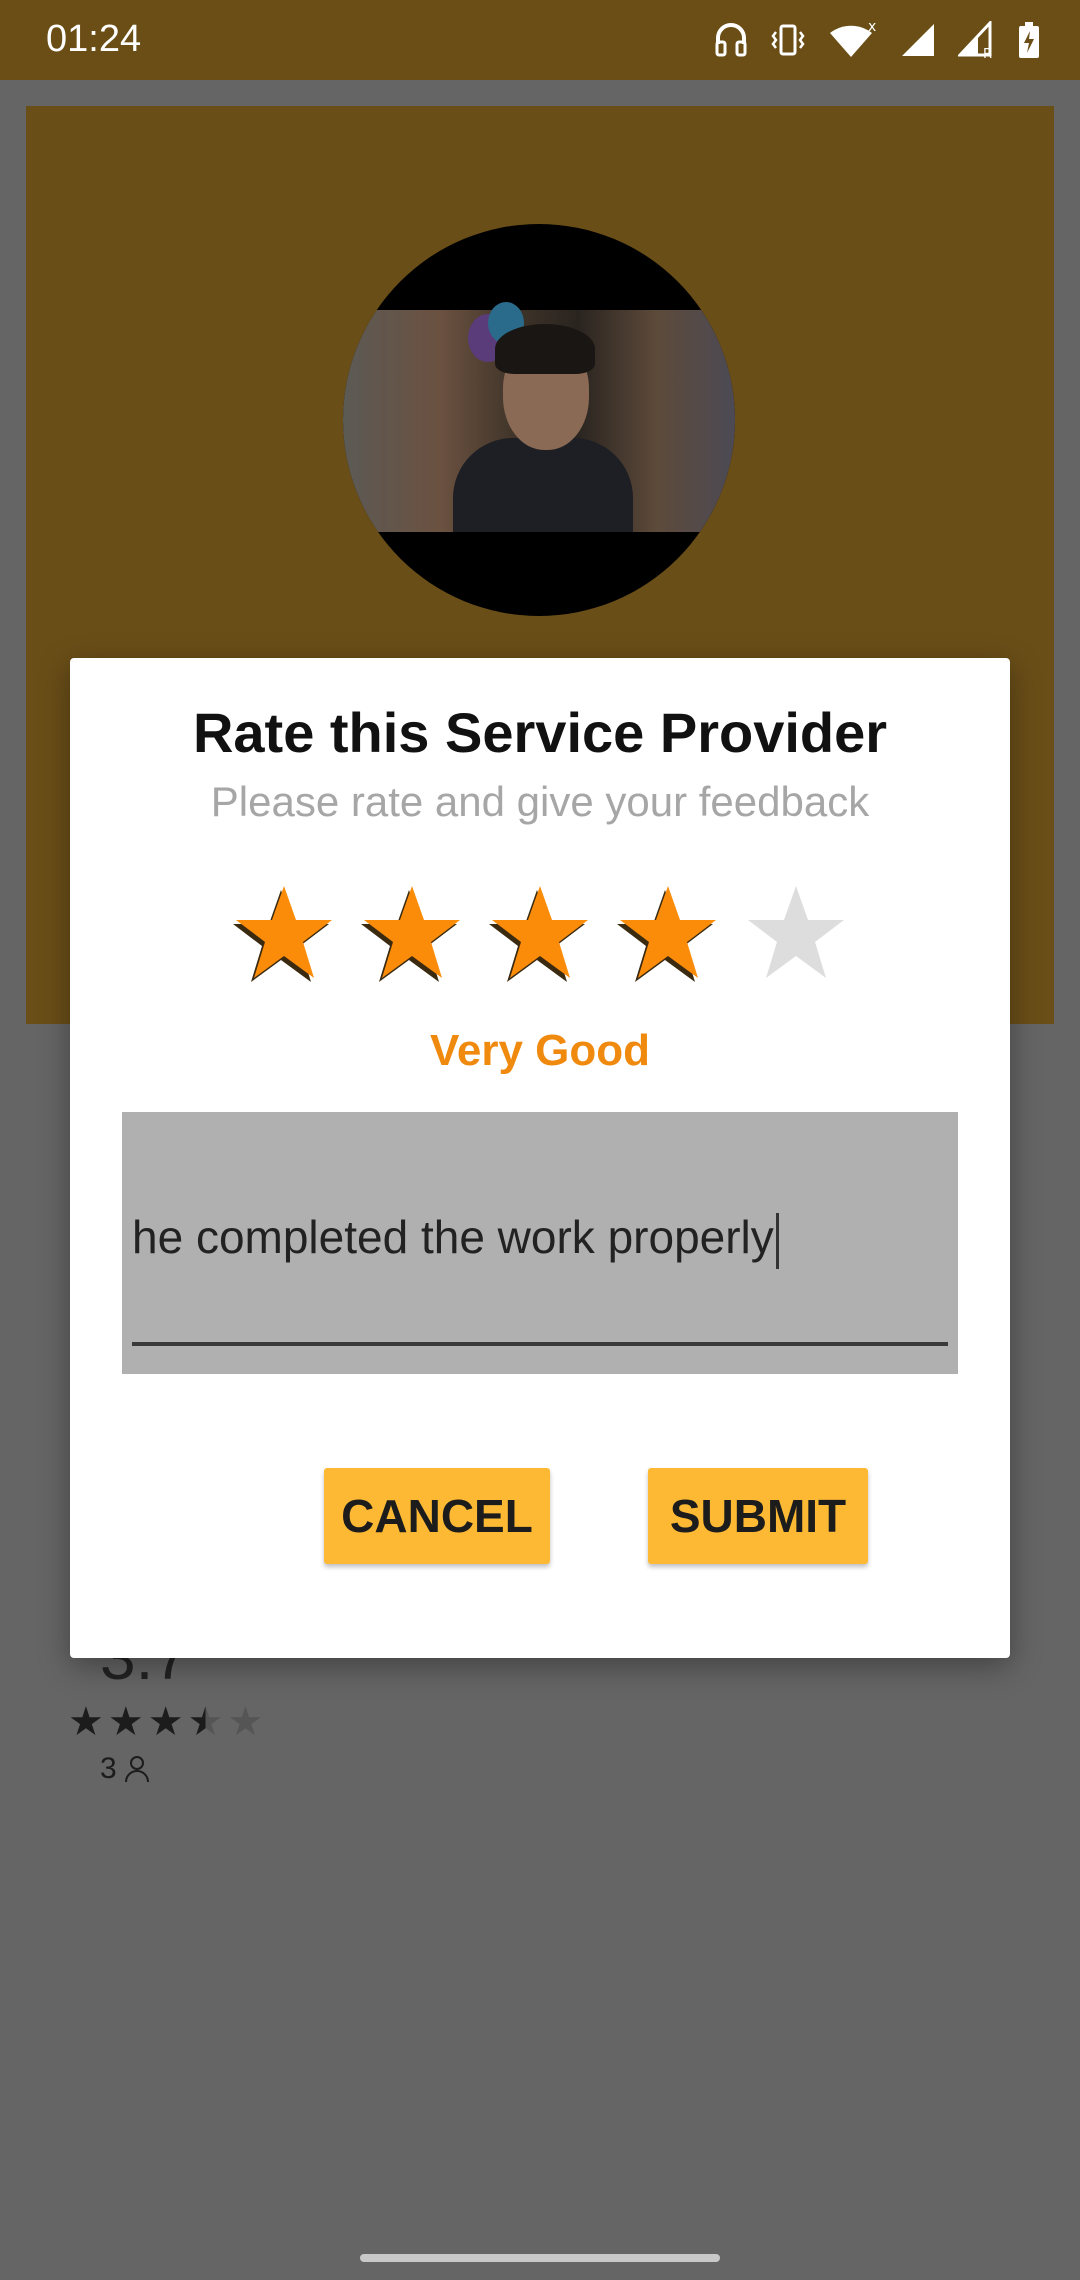 This screenshot has height=2280, width=1080. What do you see at coordinates (987, 53) in the screenshot?
I see `svg-text: R` at bounding box center [987, 53].